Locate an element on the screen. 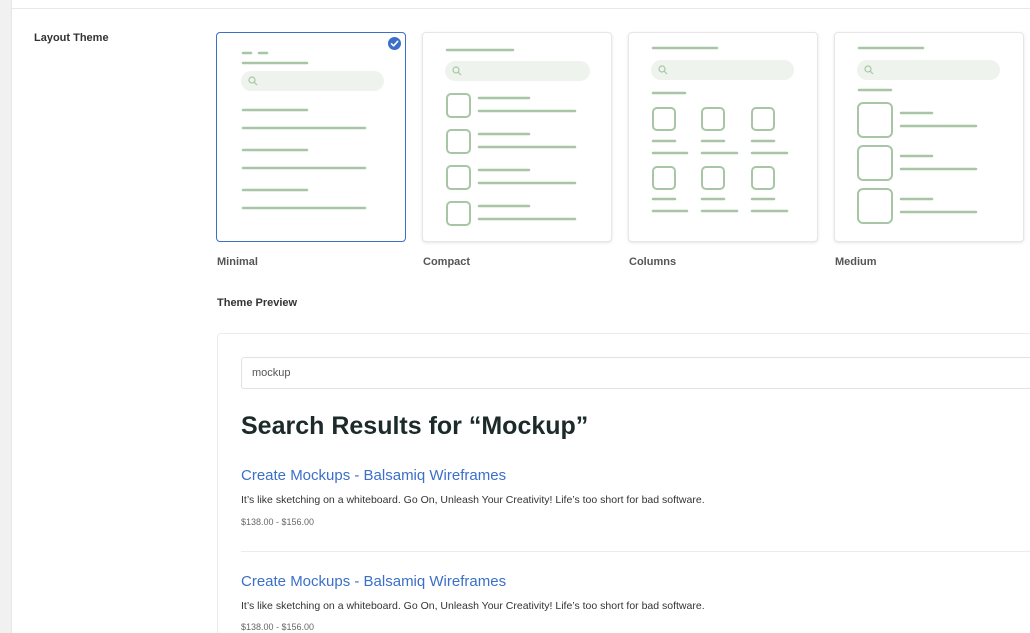 This screenshot has width=1030, height=633. theme-label-compact: Compact is located at coordinates (447, 262).